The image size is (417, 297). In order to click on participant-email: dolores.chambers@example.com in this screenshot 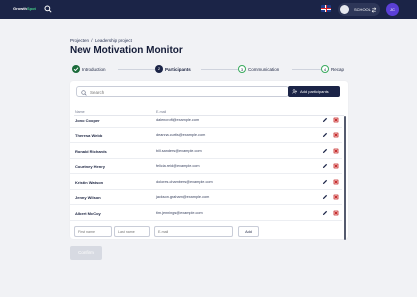, I will do `click(184, 181)`.